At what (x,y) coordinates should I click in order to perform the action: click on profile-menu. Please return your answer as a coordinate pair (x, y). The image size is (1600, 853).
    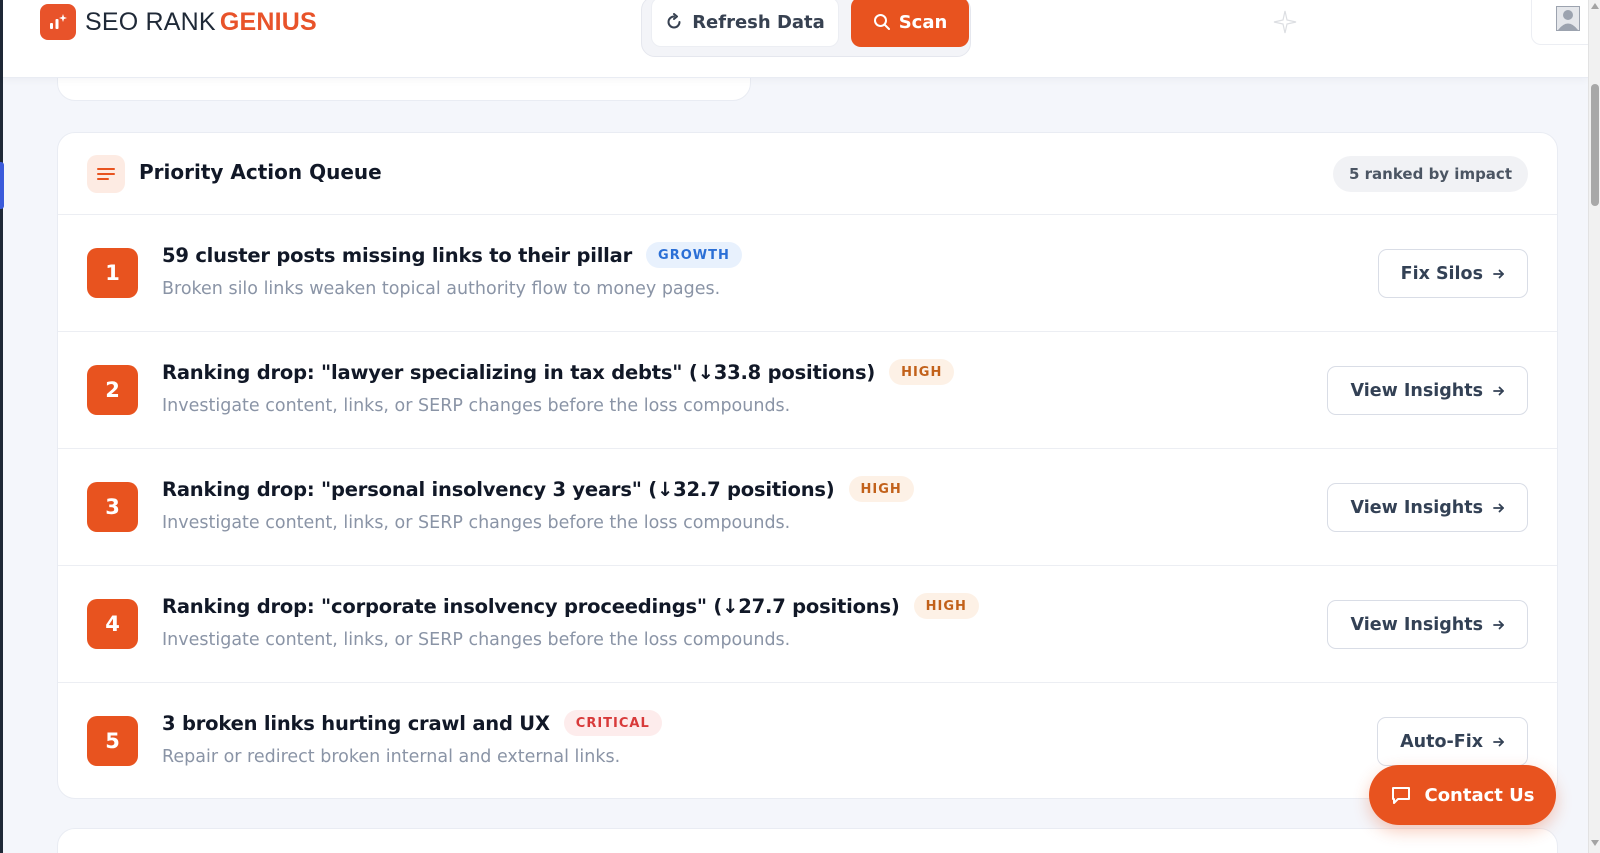
    Looking at the image, I should click on (1561, 22).